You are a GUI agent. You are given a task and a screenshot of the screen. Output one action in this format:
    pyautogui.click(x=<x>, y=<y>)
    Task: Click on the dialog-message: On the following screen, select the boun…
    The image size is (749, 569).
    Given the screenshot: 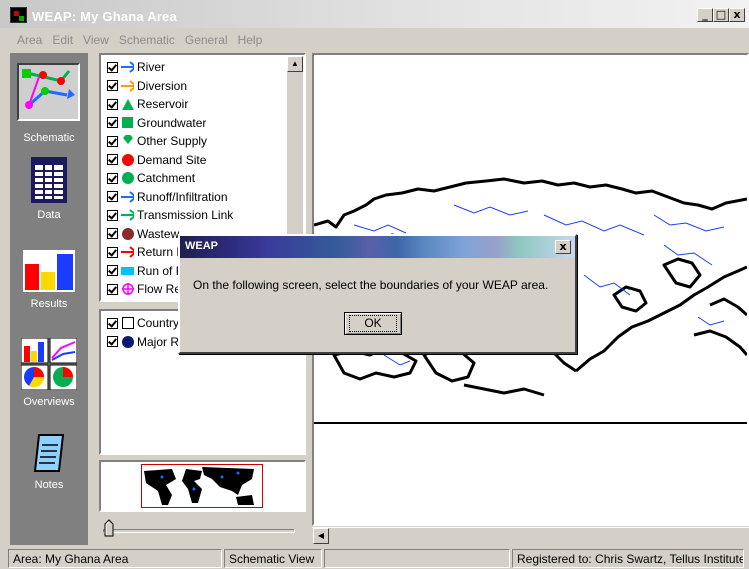 What is the action you would take?
    pyautogui.click(x=371, y=285)
    